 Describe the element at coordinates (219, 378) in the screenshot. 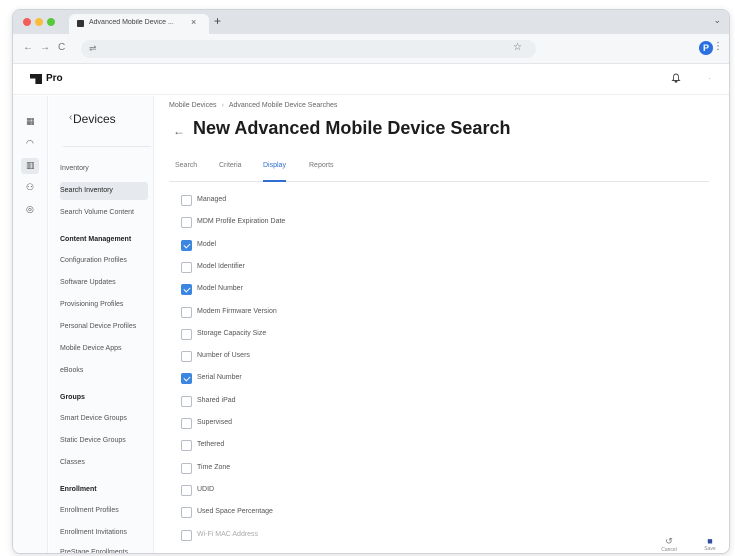

I see `criteria-label: Serial Number` at that location.